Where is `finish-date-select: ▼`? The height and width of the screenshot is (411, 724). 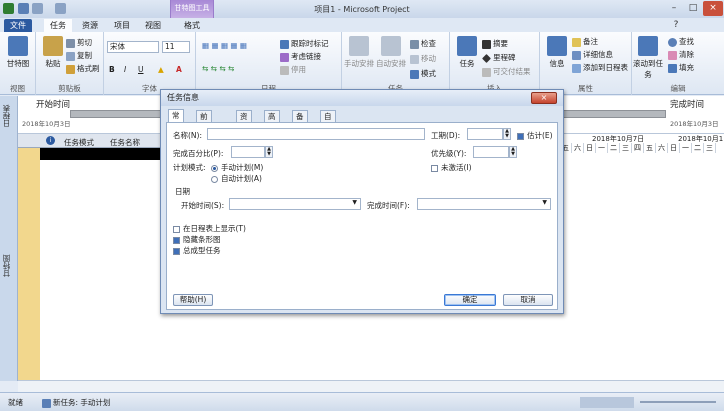 finish-date-select: ▼ is located at coordinates (484, 204).